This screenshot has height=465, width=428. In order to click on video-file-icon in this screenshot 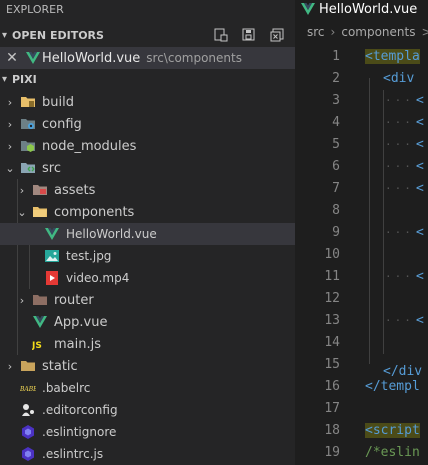, I will do `click(52, 278)`.